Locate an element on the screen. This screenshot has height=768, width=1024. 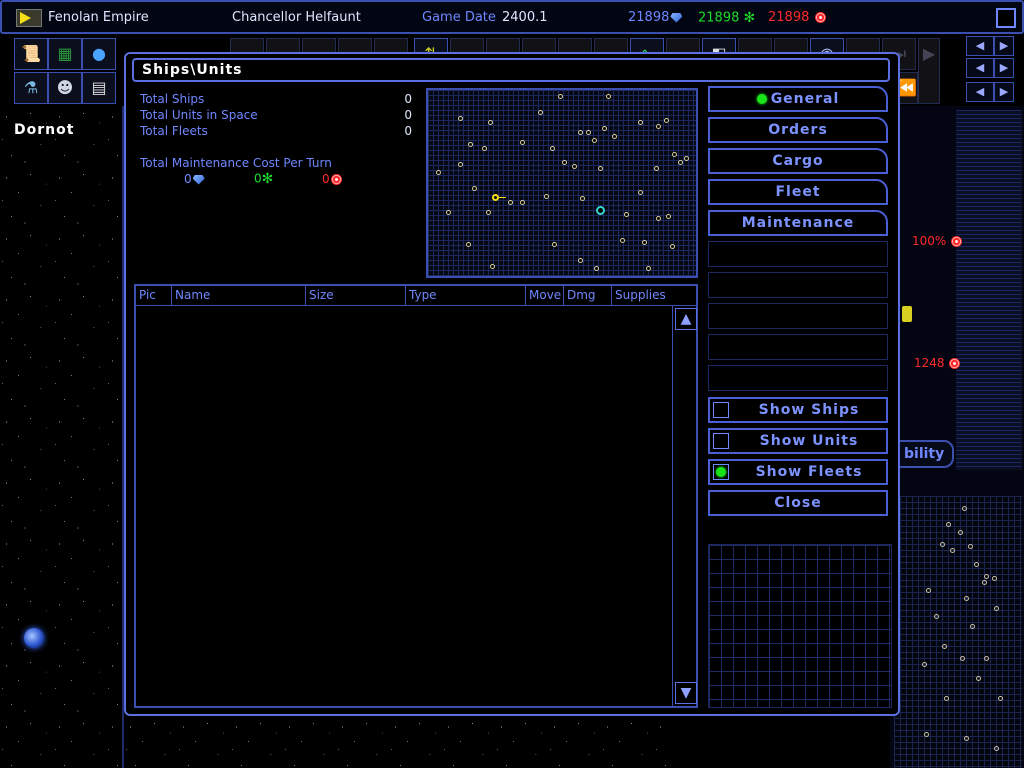
checkbox-box-checked is located at coordinates (721, 472).